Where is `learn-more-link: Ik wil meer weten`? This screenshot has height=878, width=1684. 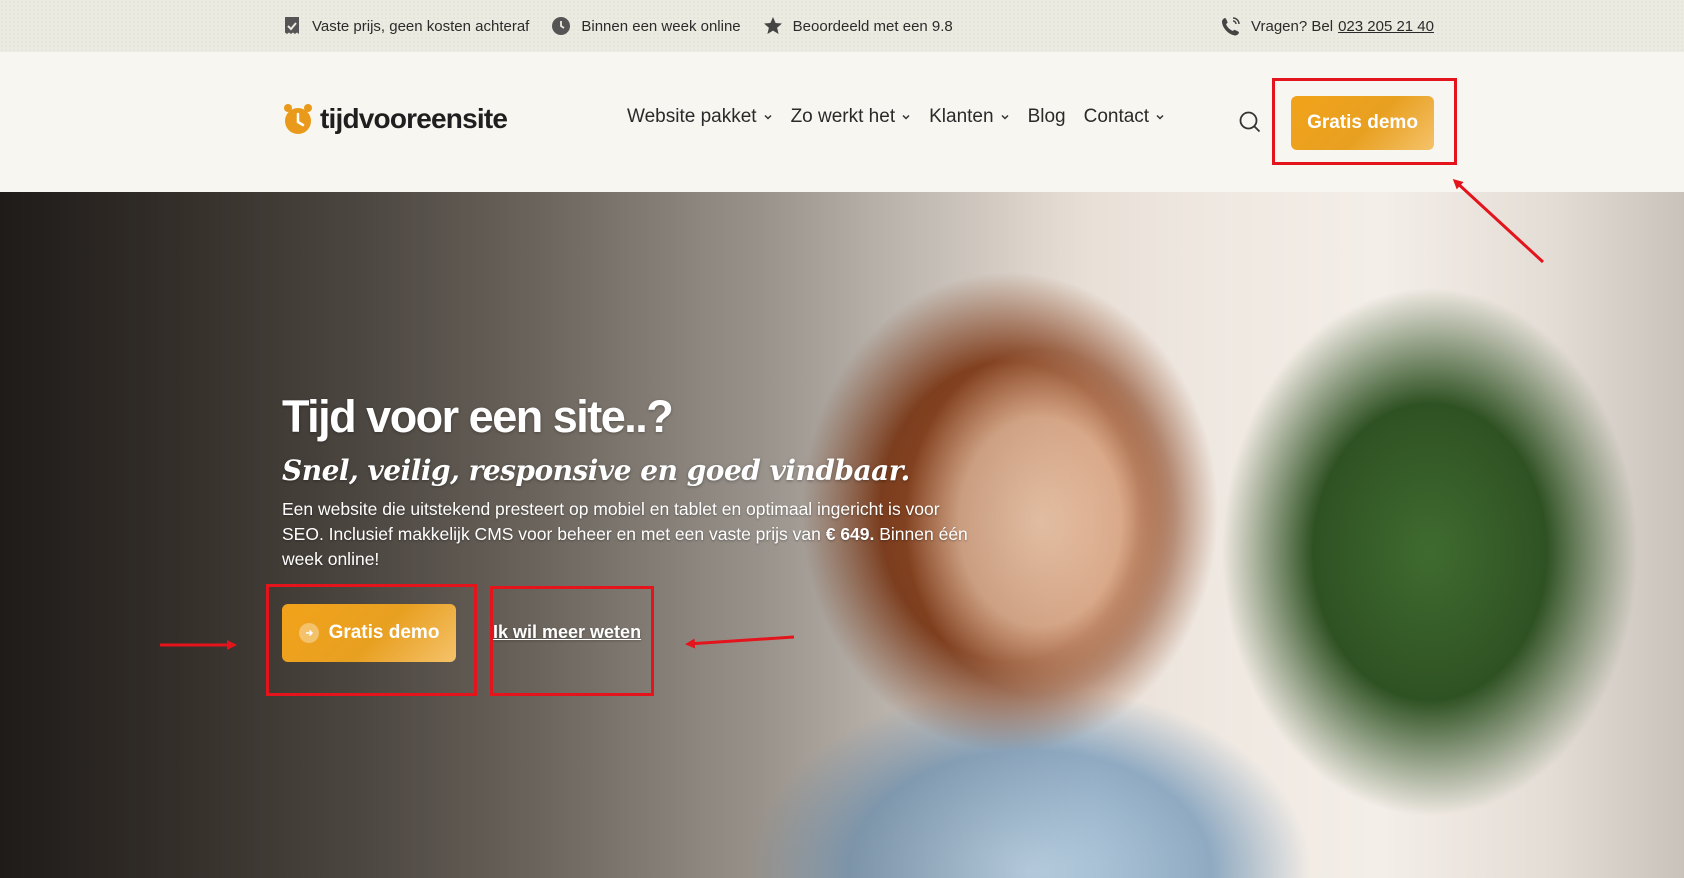
learn-more-link: Ik wil meer weten is located at coordinates (567, 632).